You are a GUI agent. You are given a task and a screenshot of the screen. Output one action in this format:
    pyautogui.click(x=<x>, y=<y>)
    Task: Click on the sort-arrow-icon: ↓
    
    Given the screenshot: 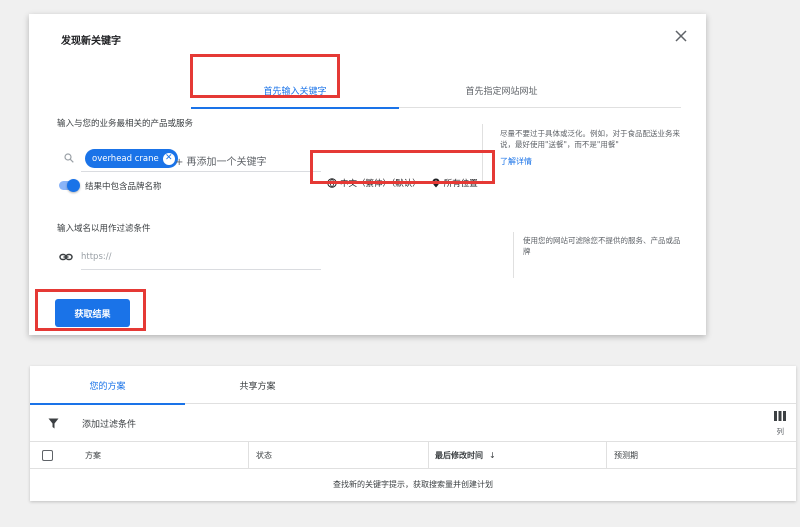 What is the action you would take?
    pyautogui.click(x=492, y=455)
    